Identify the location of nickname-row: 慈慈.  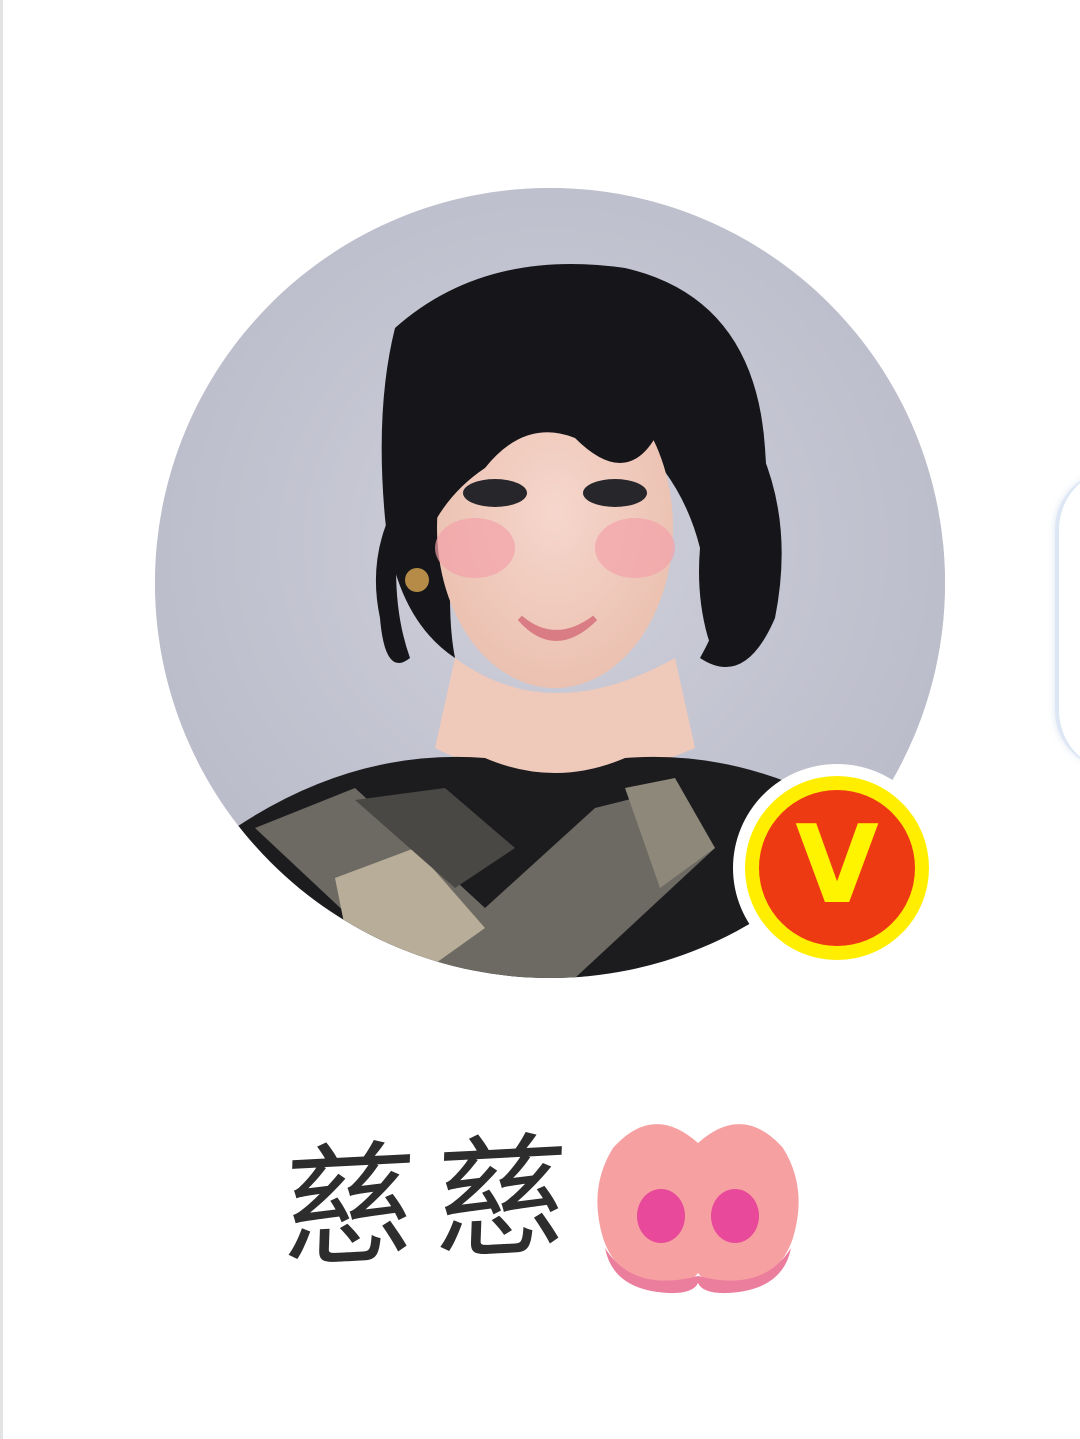
(541, 1203).